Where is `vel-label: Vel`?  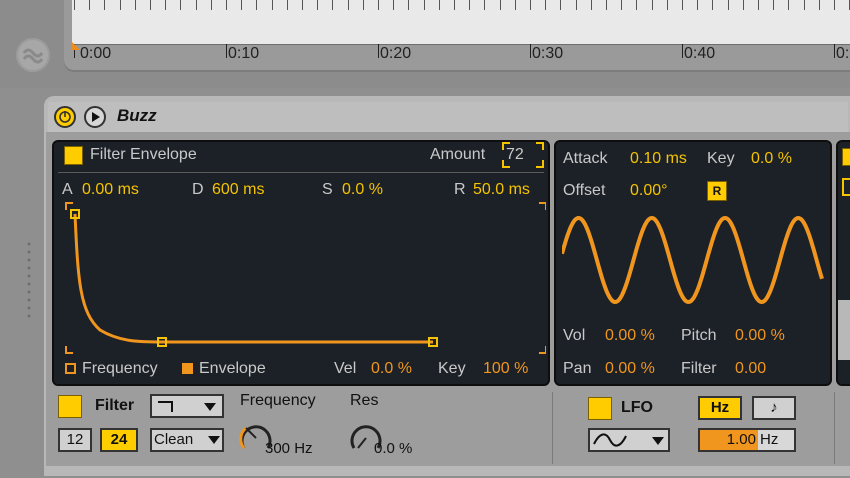 vel-label: Vel is located at coordinates (345, 368).